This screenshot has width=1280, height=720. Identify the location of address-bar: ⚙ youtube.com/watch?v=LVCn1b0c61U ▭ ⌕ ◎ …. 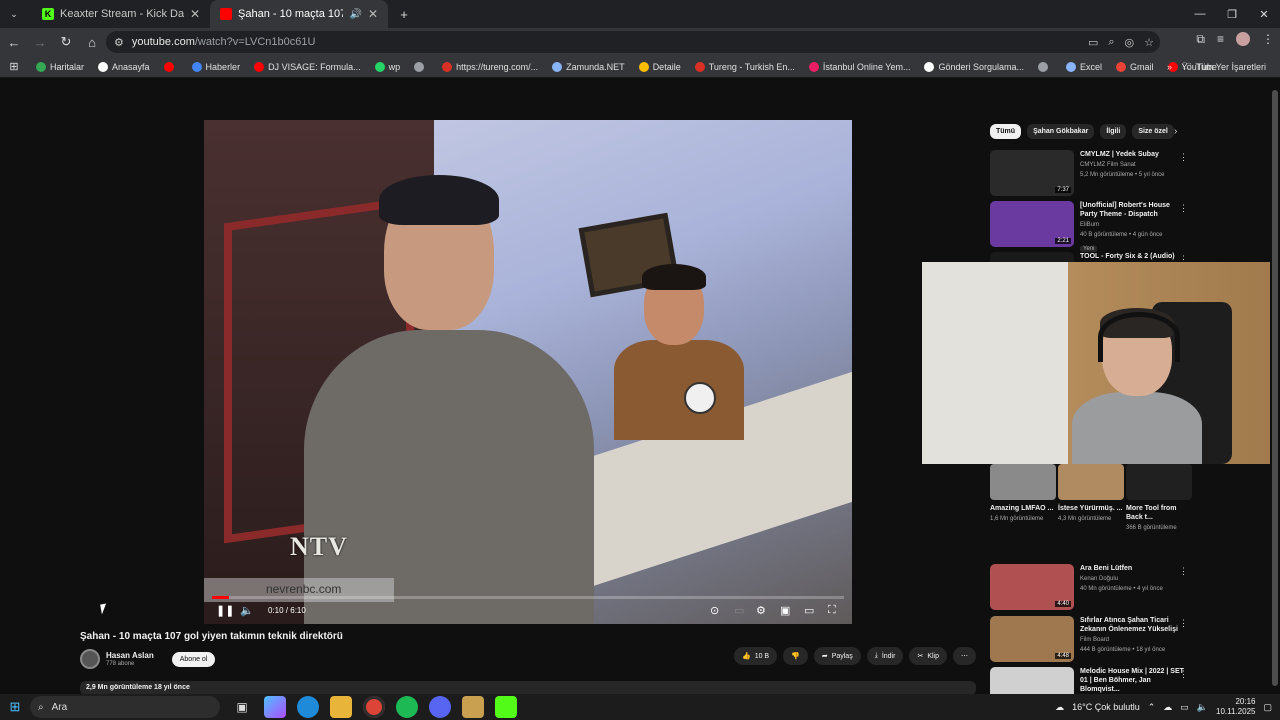
(633, 42).